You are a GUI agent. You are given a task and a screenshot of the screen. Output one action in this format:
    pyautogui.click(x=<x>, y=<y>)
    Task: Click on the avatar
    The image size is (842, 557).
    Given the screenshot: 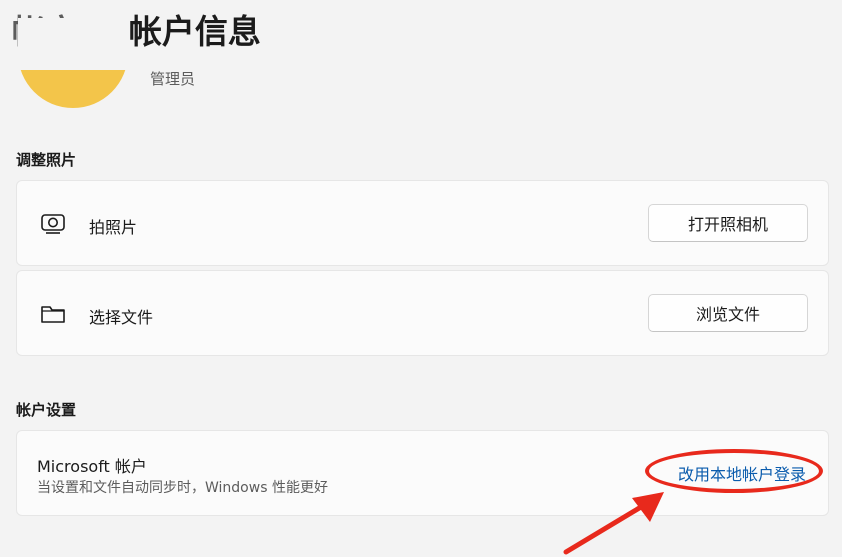 What is the action you would take?
    pyautogui.click(x=73, y=63)
    